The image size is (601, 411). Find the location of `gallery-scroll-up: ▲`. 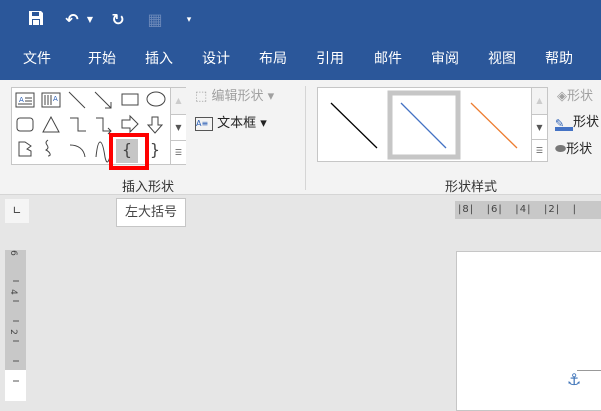

gallery-scroll-up: ▲ is located at coordinates (178, 101).